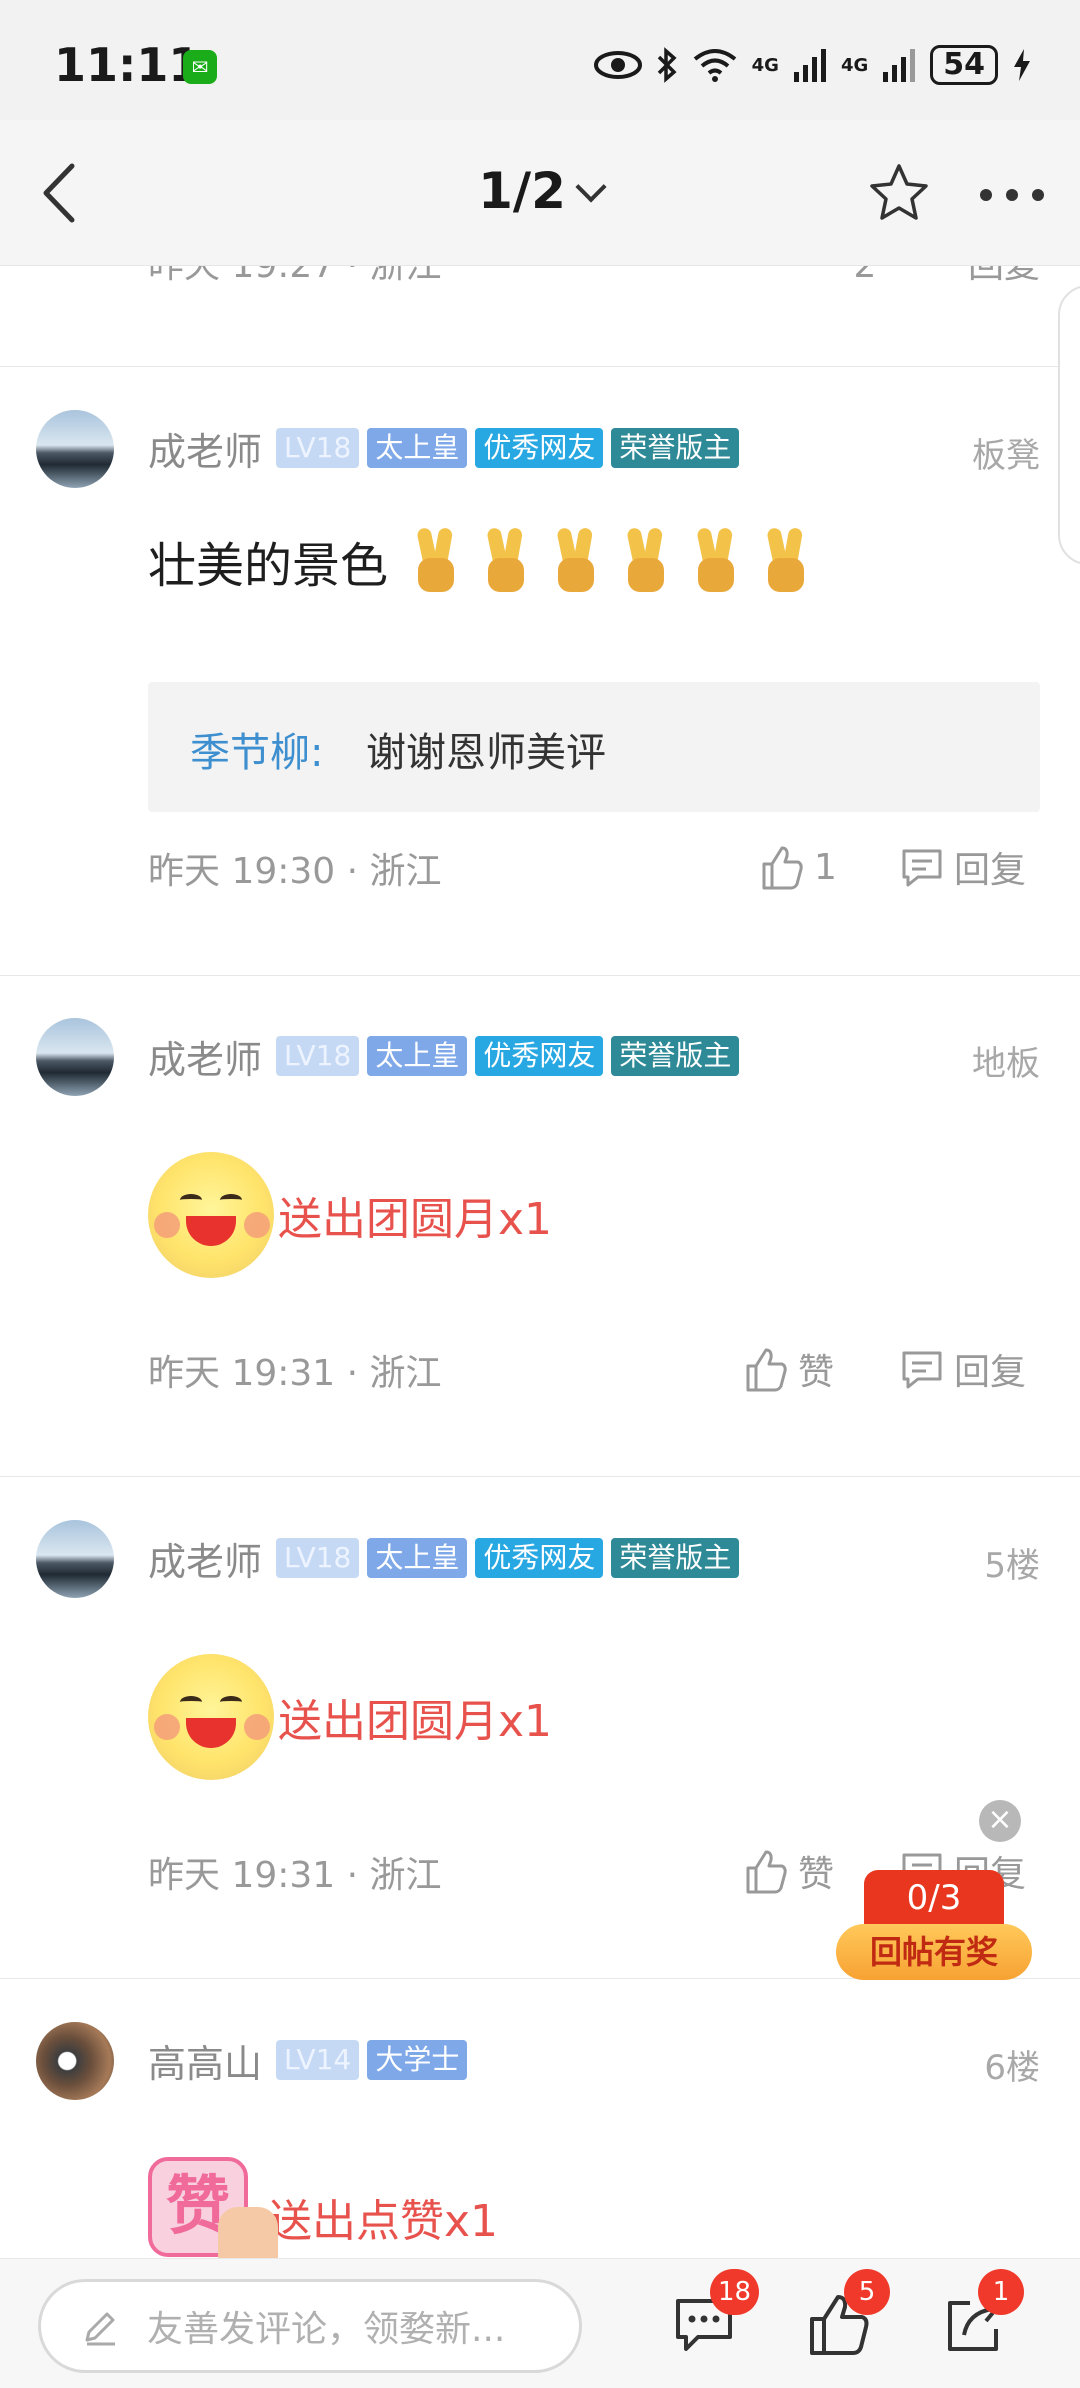 This screenshot has width=1080, height=2388. I want to click on reply-quote: 季节柳: 谢谢恩师美评, so click(594, 747).